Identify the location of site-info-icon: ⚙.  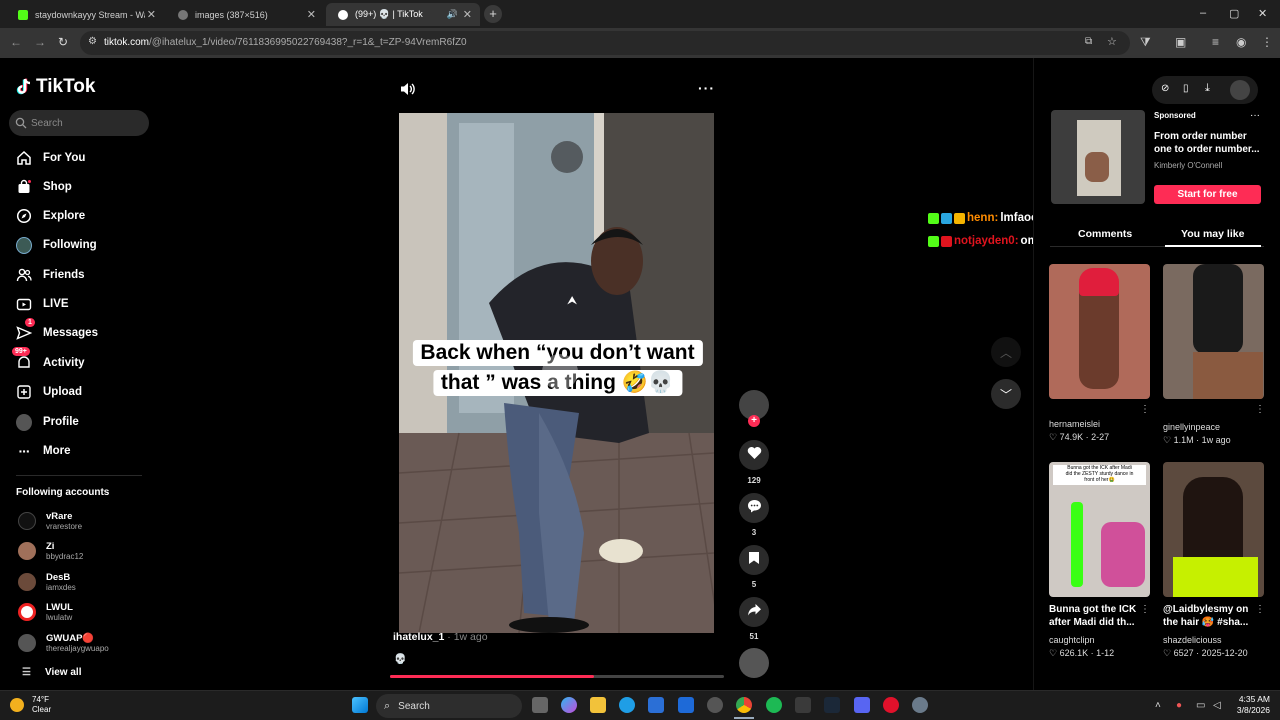
(92, 41).